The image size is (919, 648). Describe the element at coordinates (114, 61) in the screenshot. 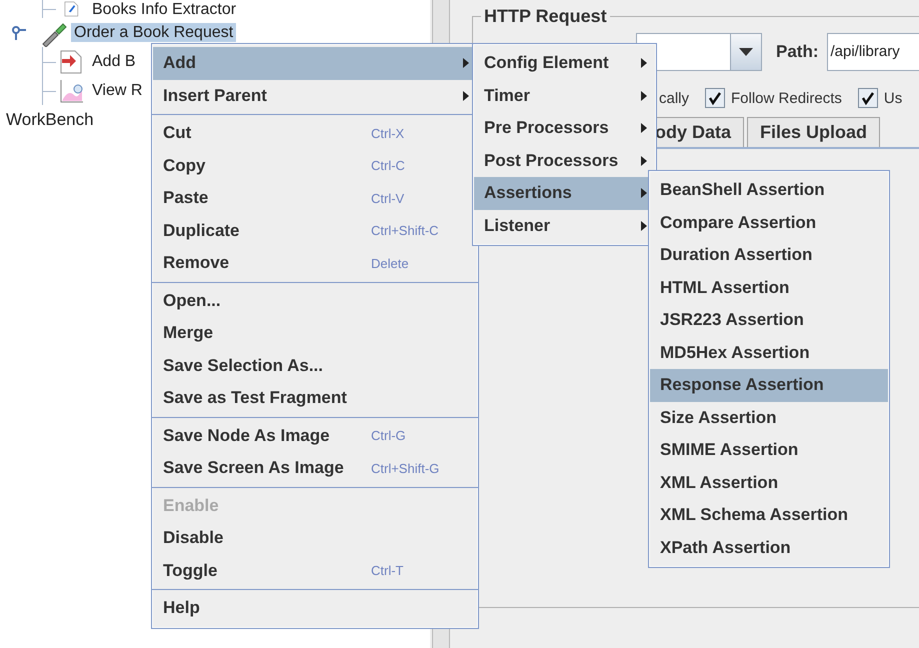

I see `tree-item: Add B` at that location.